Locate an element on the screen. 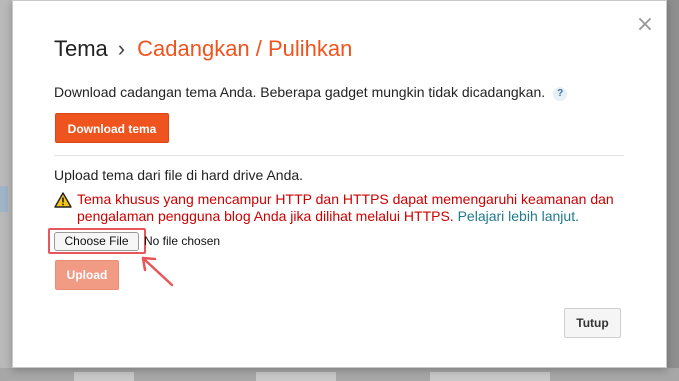 The height and width of the screenshot is (381, 679). section-divider is located at coordinates (339, 155).